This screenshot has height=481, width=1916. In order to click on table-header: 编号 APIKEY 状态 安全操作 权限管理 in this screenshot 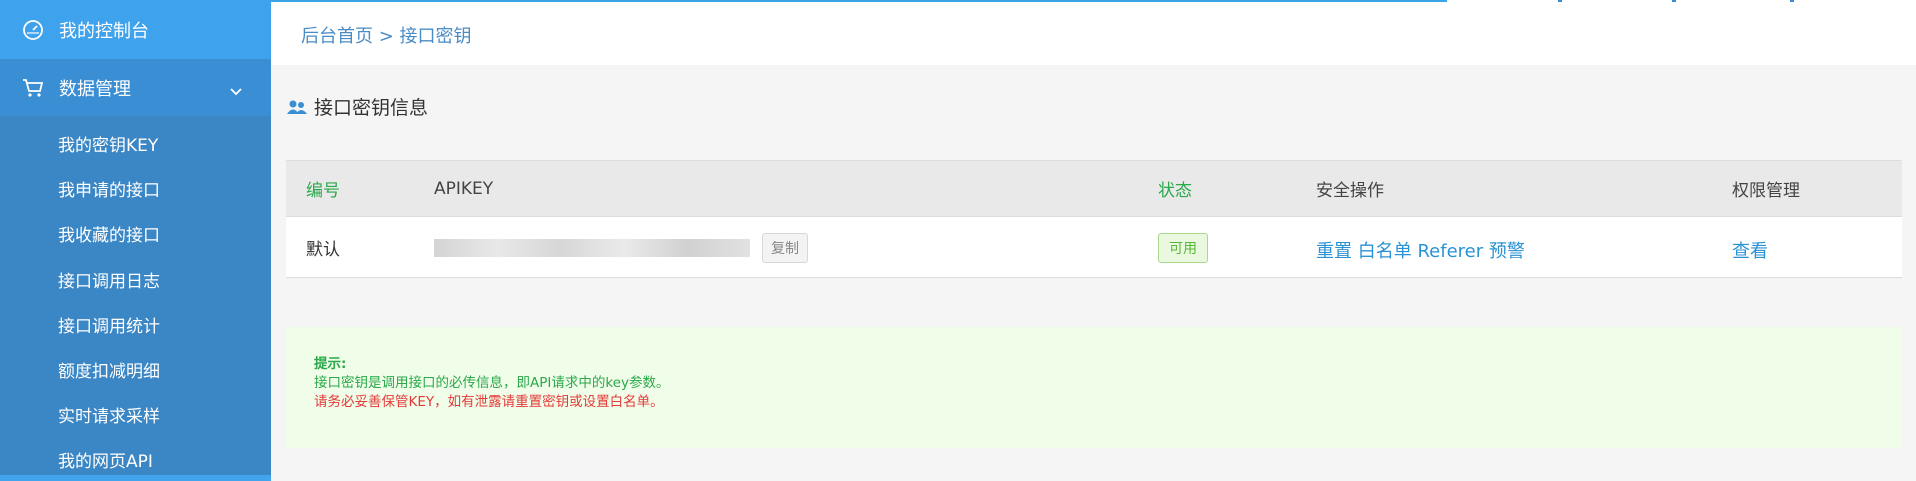, I will do `click(1094, 189)`.